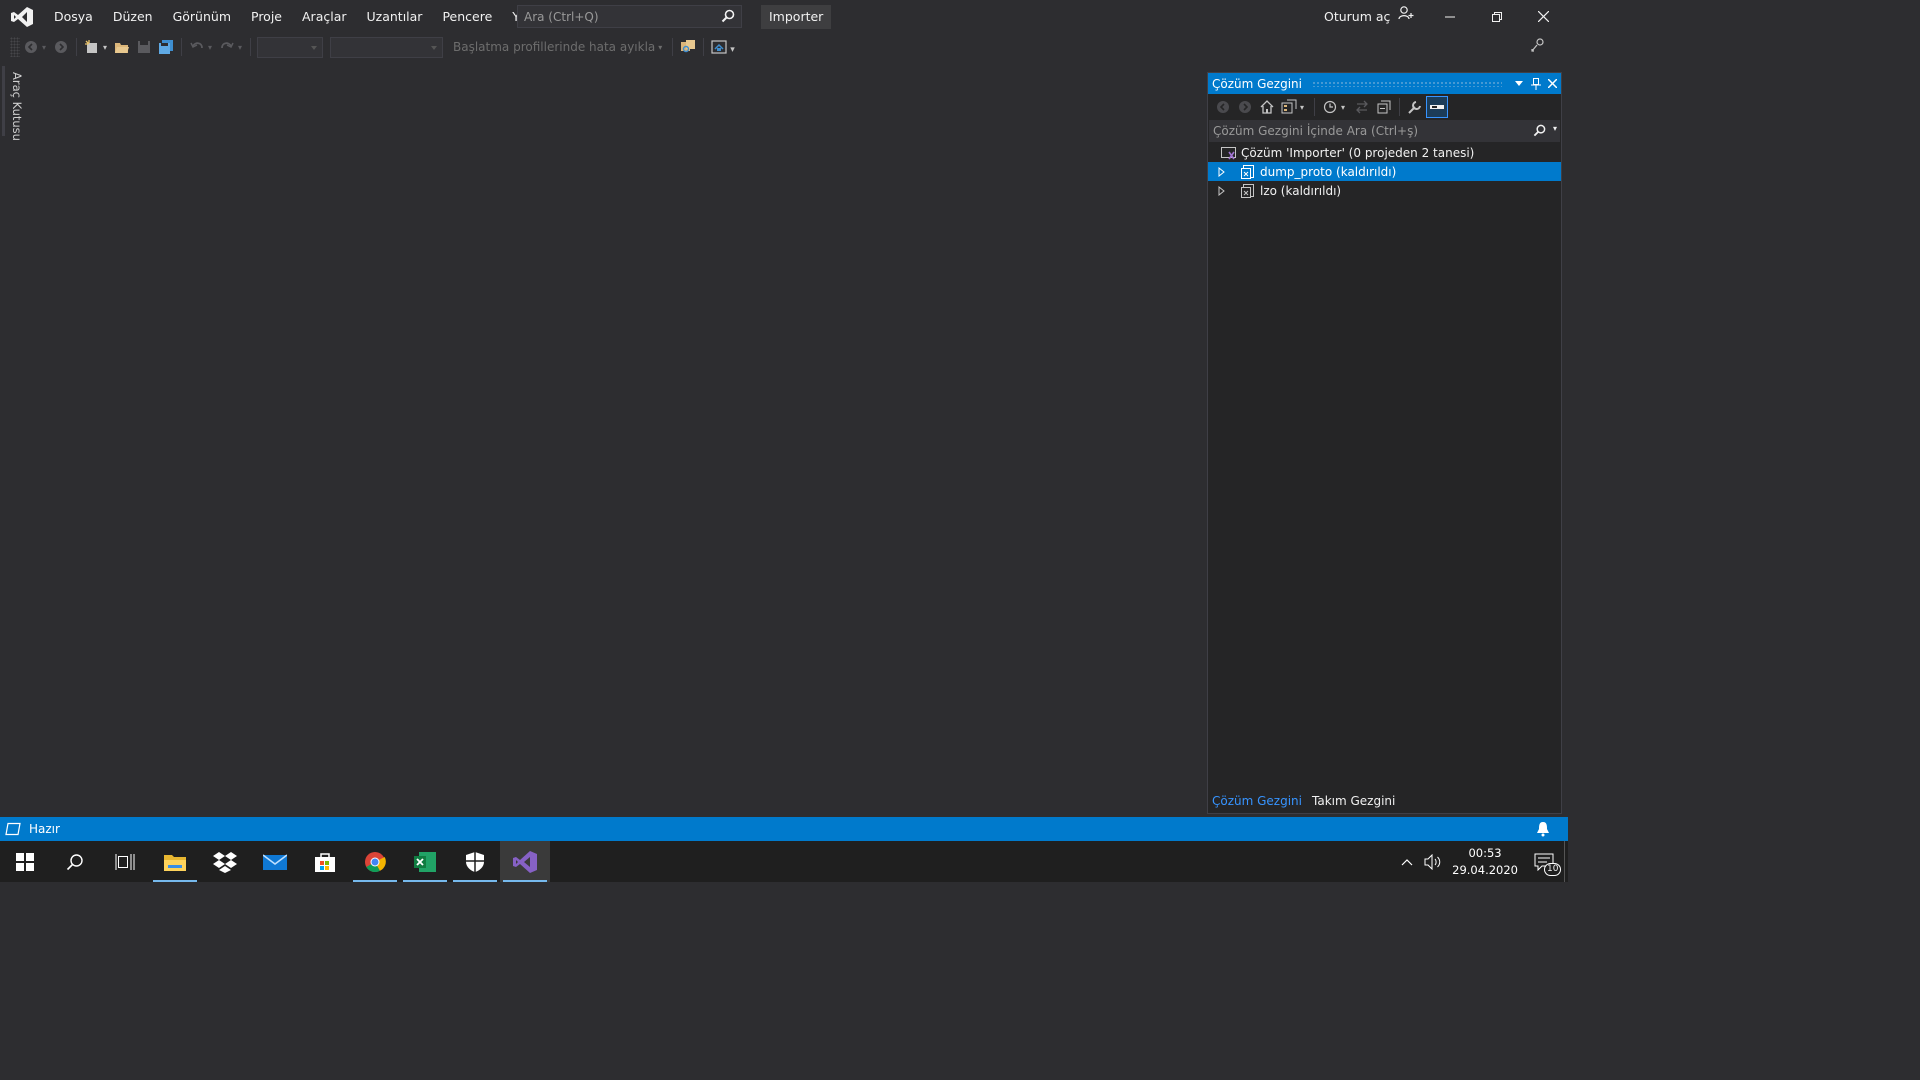 This screenshot has width=1920, height=1080. Describe the element at coordinates (1407, 862) in the screenshot. I see `show-hidden-icons-button` at that location.